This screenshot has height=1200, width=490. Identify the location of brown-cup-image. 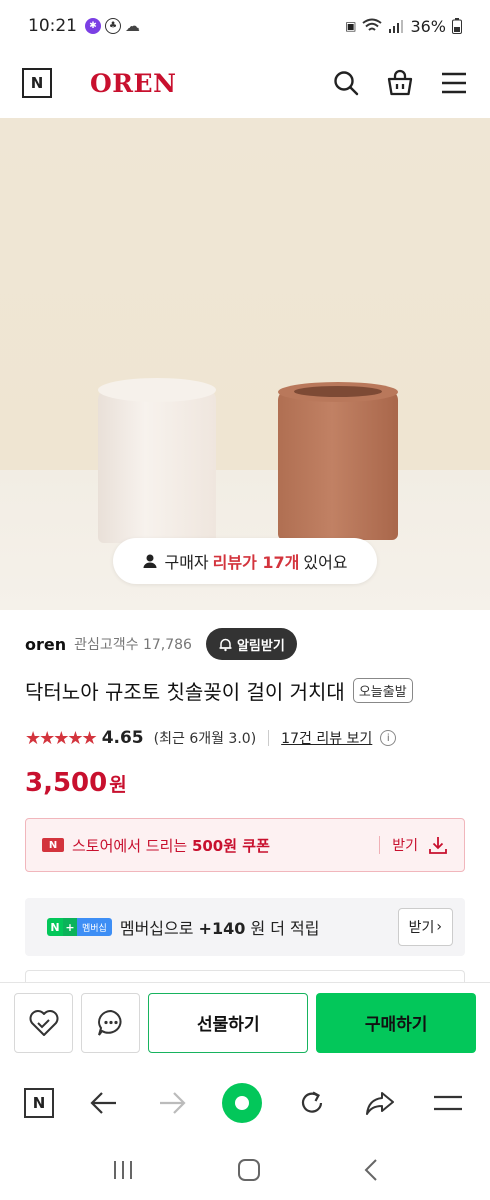
(338, 461).